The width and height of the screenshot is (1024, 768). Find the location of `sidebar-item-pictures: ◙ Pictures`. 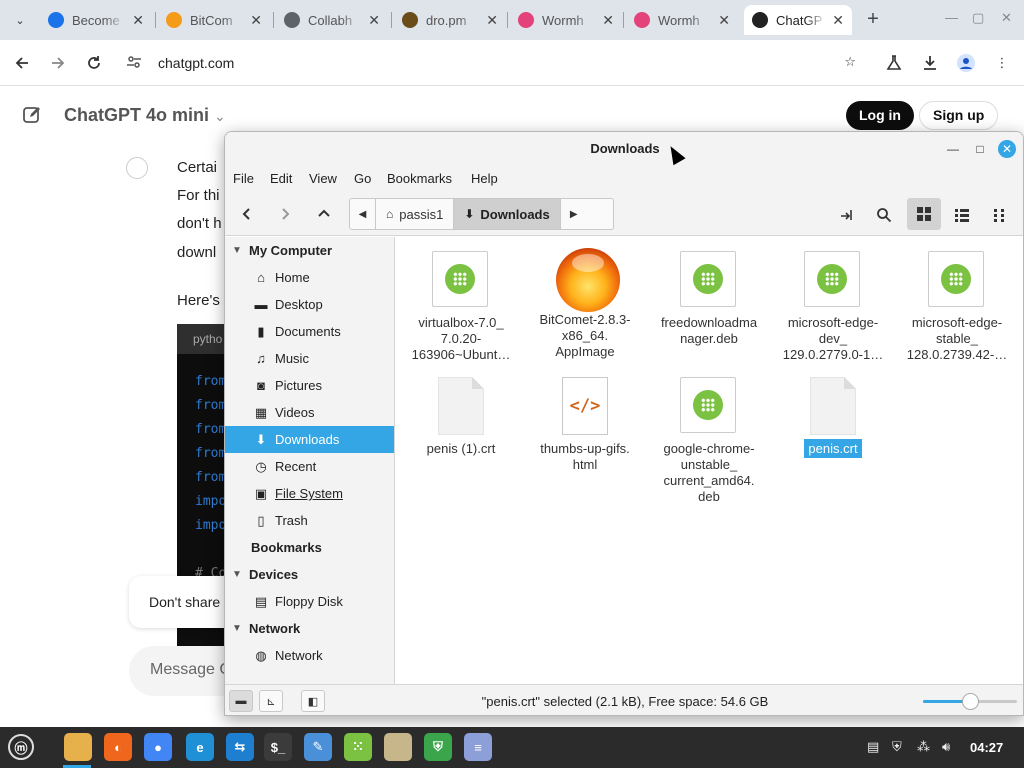

sidebar-item-pictures: ◙ Pictures is located at coordinates (309, 385).